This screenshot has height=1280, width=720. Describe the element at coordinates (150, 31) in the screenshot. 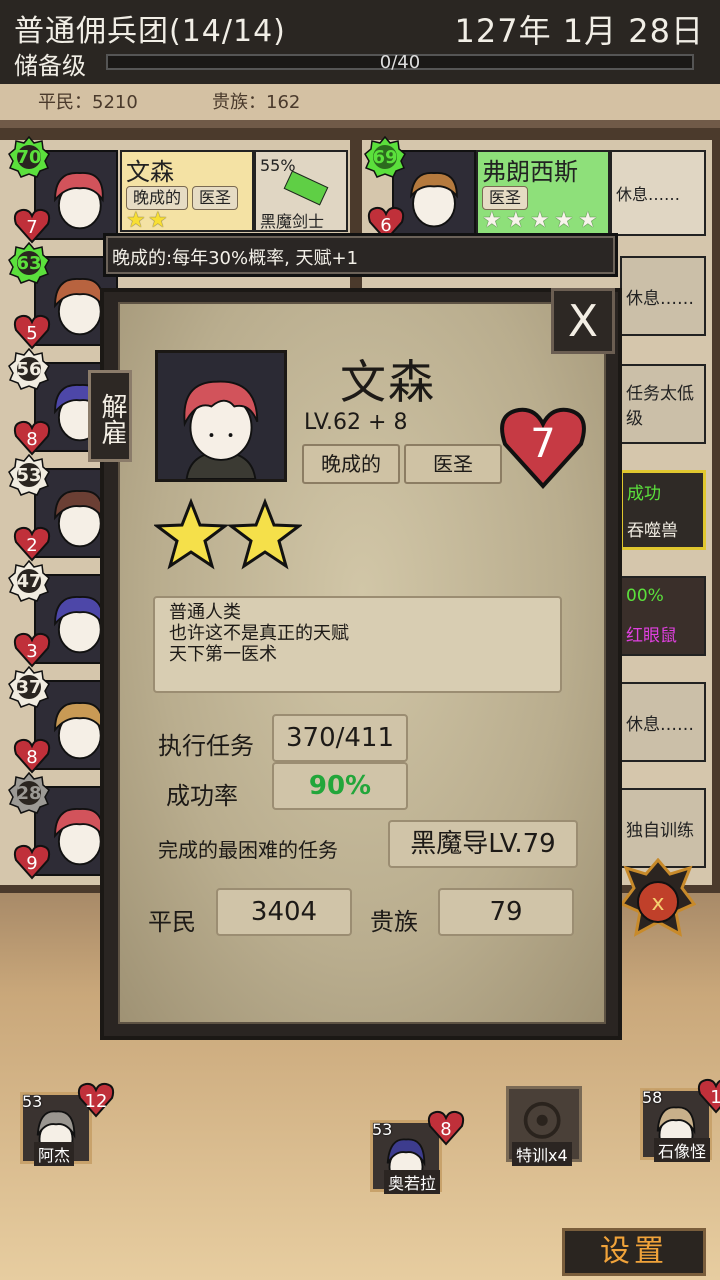

I see `guild-name: 普通佣兵团(14/14)` at that location.